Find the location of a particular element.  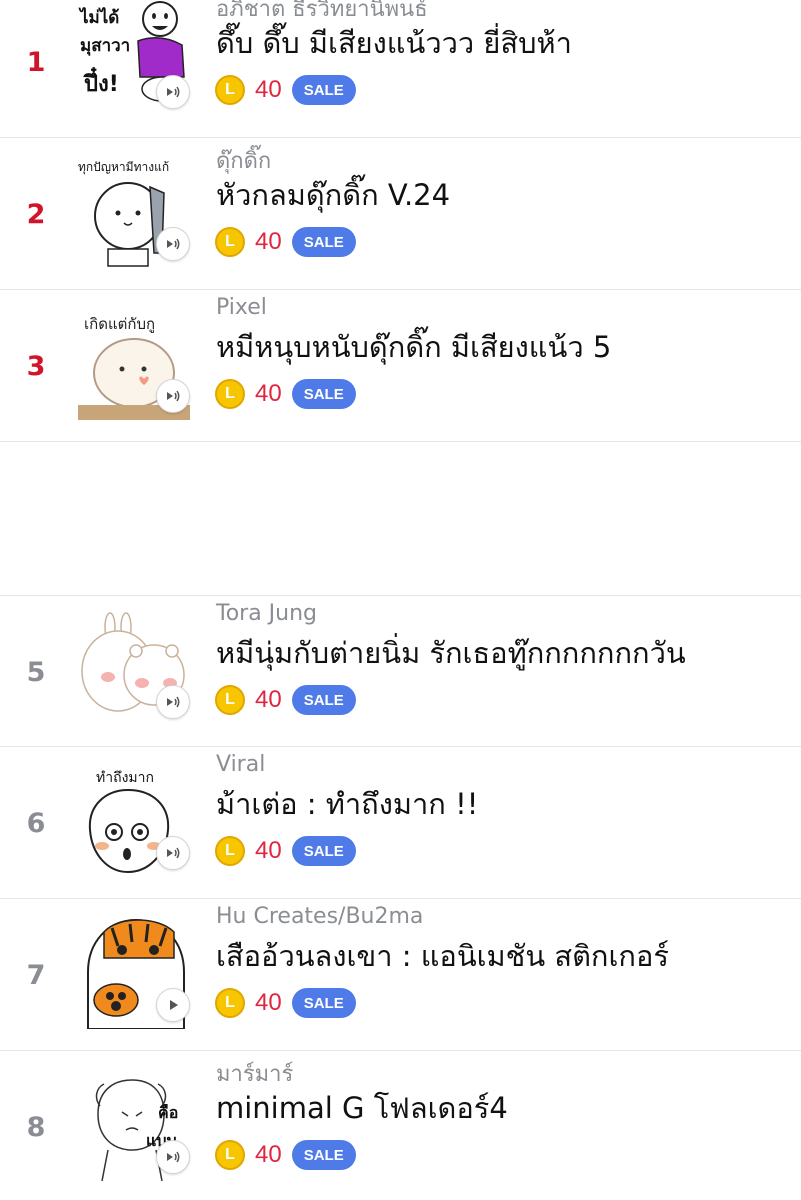

sticker-title: ม้าเต่อ : ทำถึงมาก !! is located at coordinates (347, 804).